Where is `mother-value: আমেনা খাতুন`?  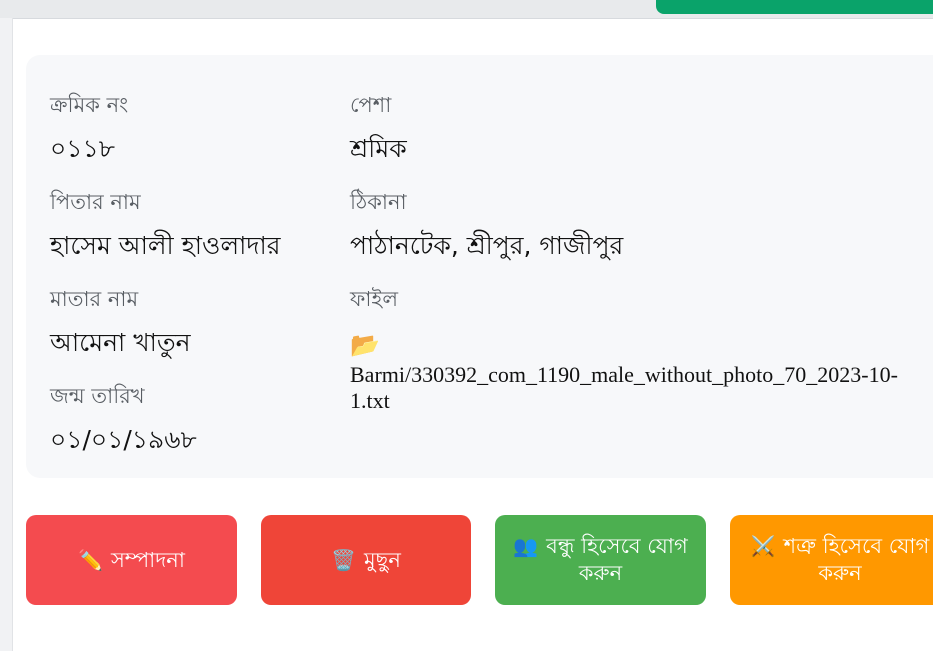
mother-value: আমেনা খাতুন is located at coordinates (120, 342).